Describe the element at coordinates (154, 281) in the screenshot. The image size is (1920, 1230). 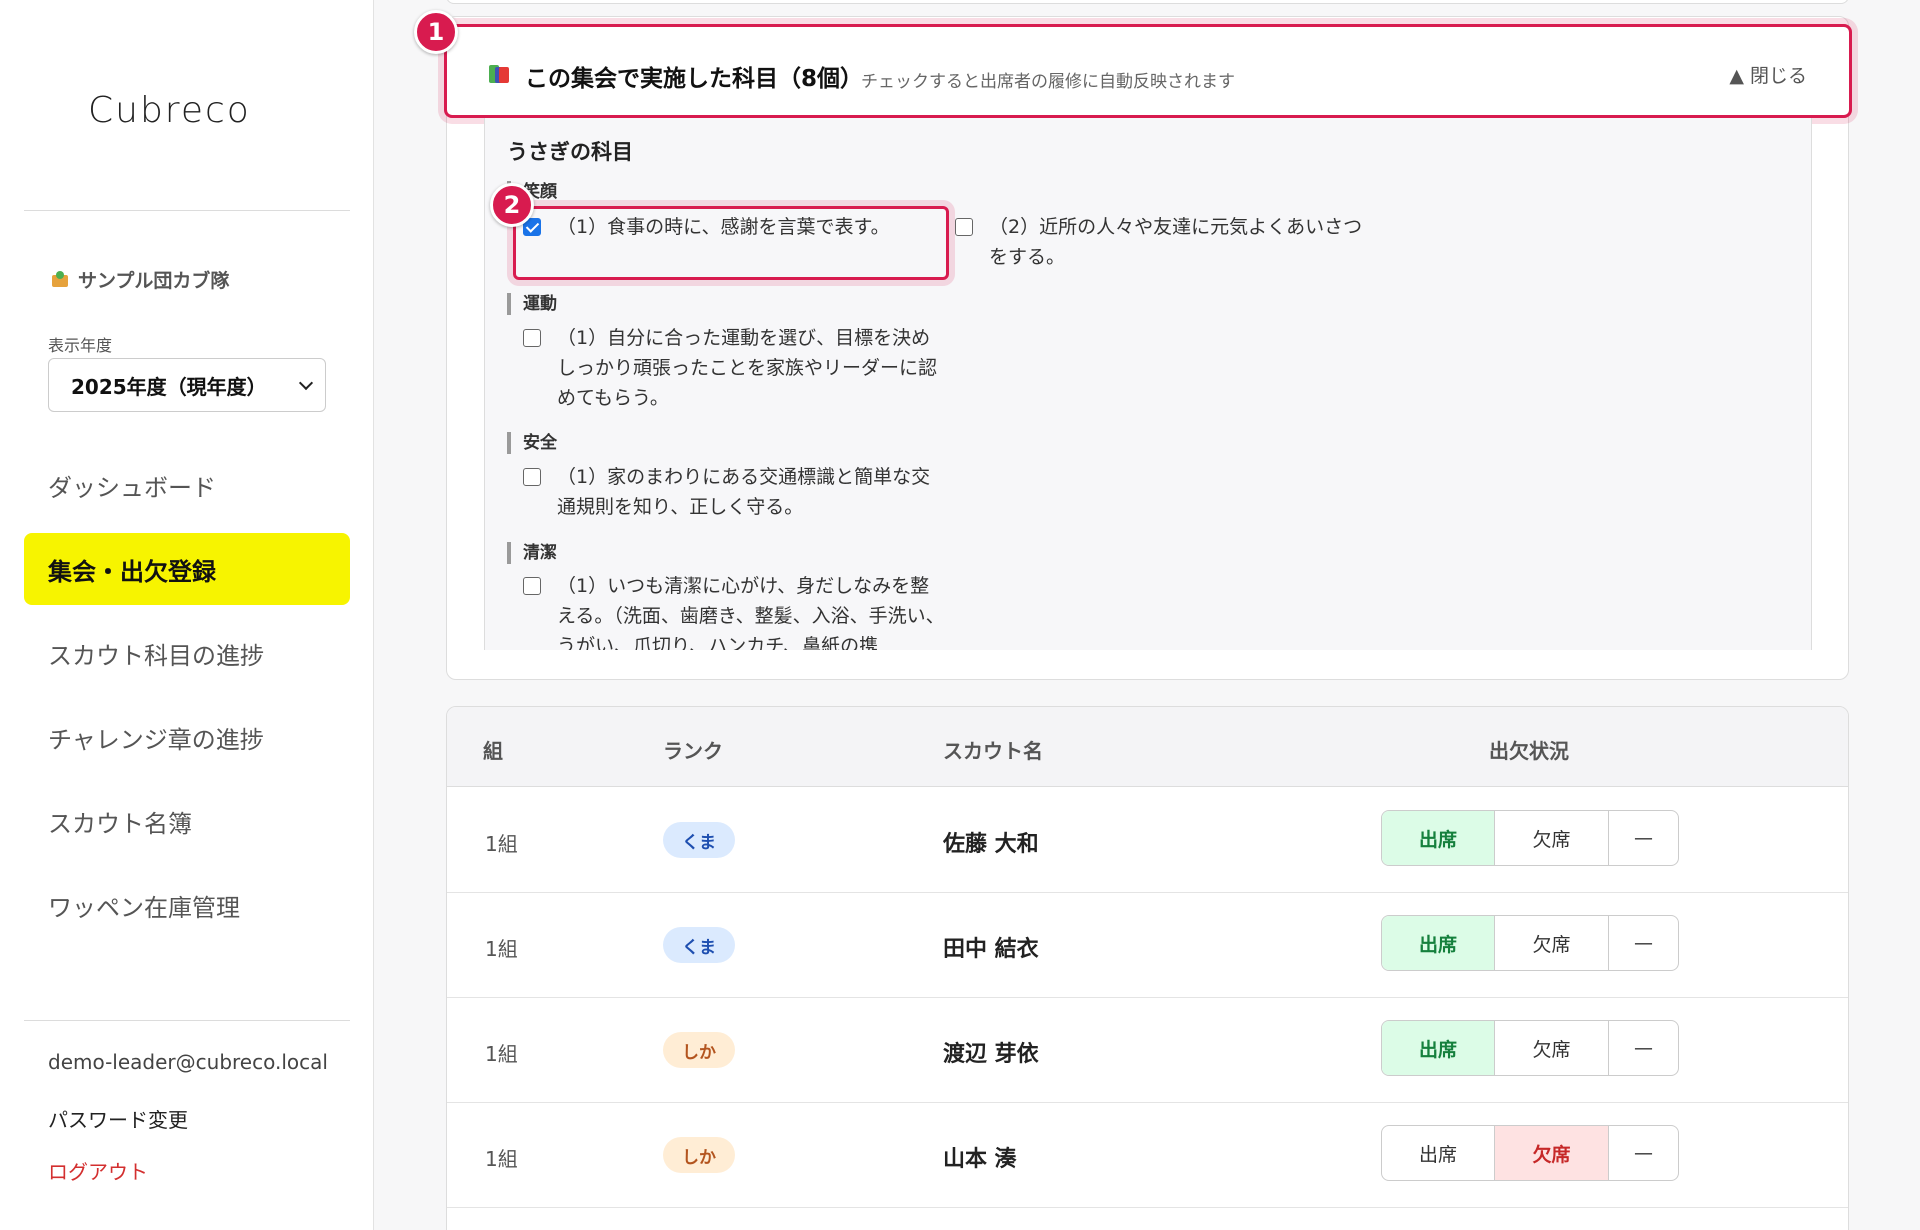
I see `troop-name-text: サンプル団カブ隊` at that location.